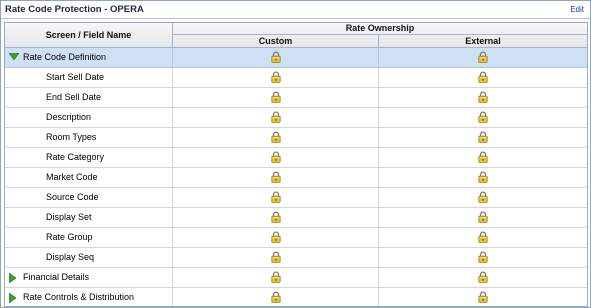 Image resolution: width=591 pixels, height=308 pixels. I want to click on expand-triangle-down-icon, so click(14, 57).